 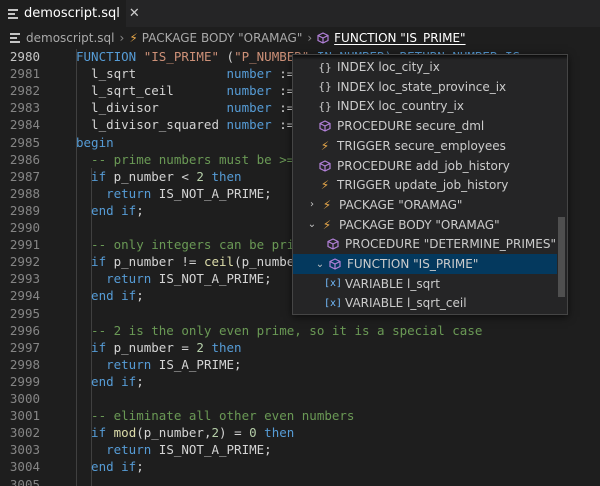 What do you see at coordinates (151, 108) in the screenshot?
I see `code-token: l_divisor` at bounding box center [151, 108].